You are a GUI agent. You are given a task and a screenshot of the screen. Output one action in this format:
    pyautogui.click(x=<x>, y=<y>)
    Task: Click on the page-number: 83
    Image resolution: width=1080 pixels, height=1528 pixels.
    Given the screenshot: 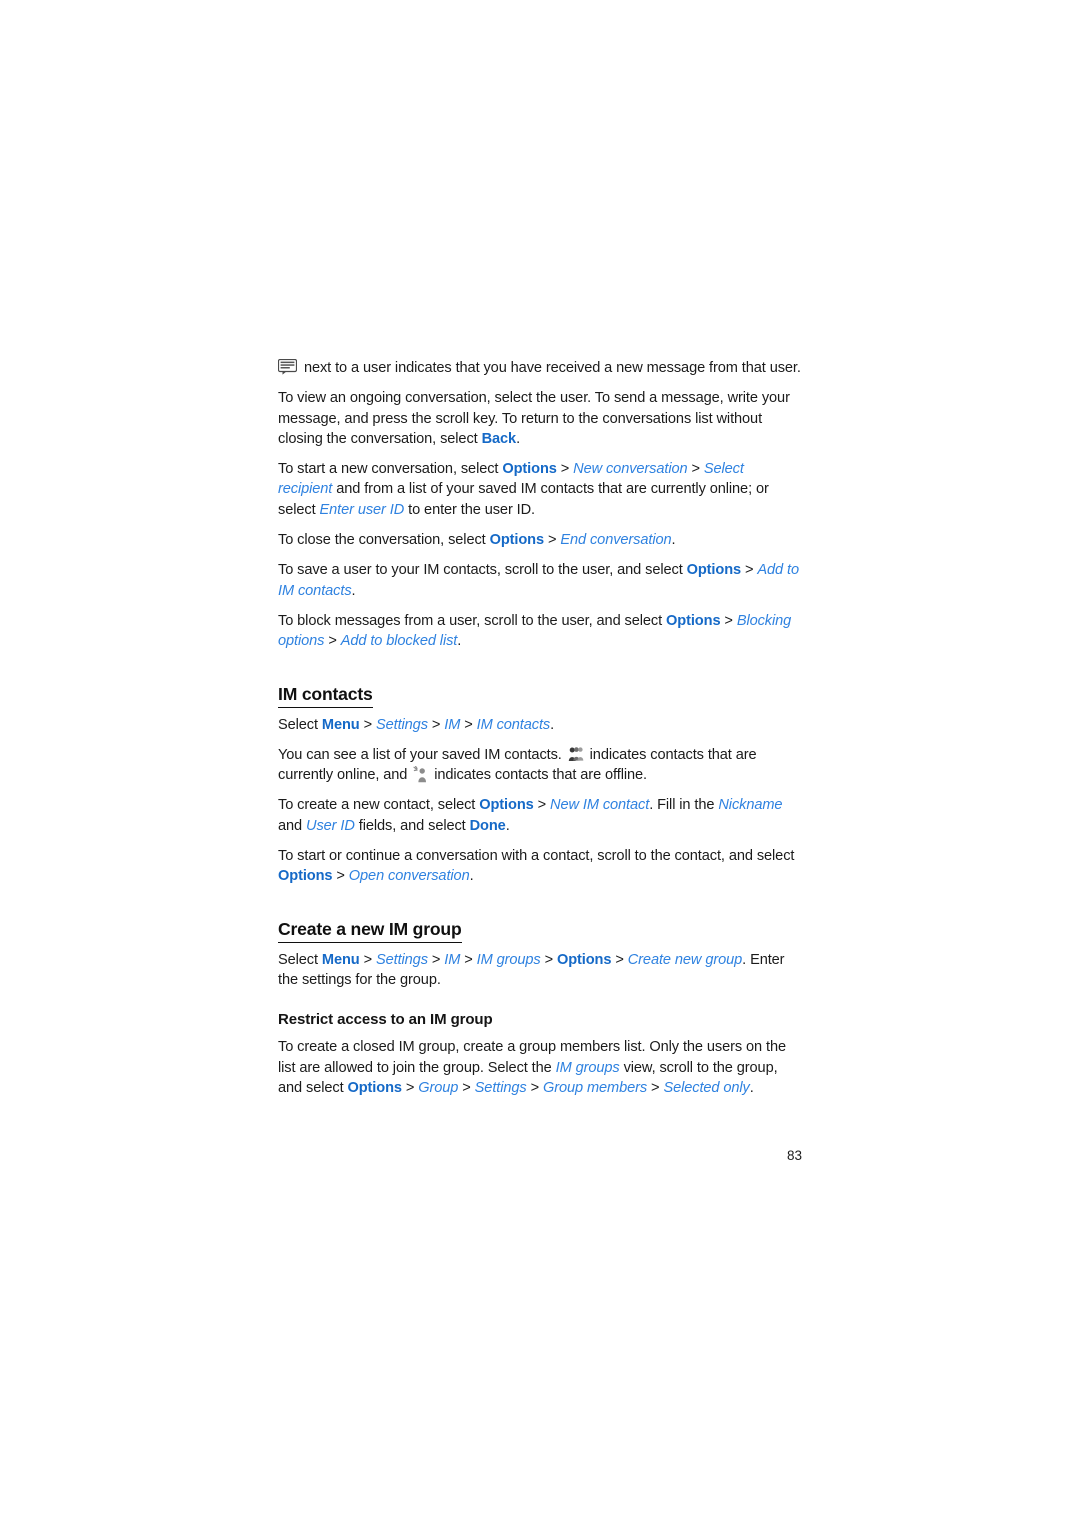 What is the action you would take?
    pyautogui.click(x=794, y=1155)
    